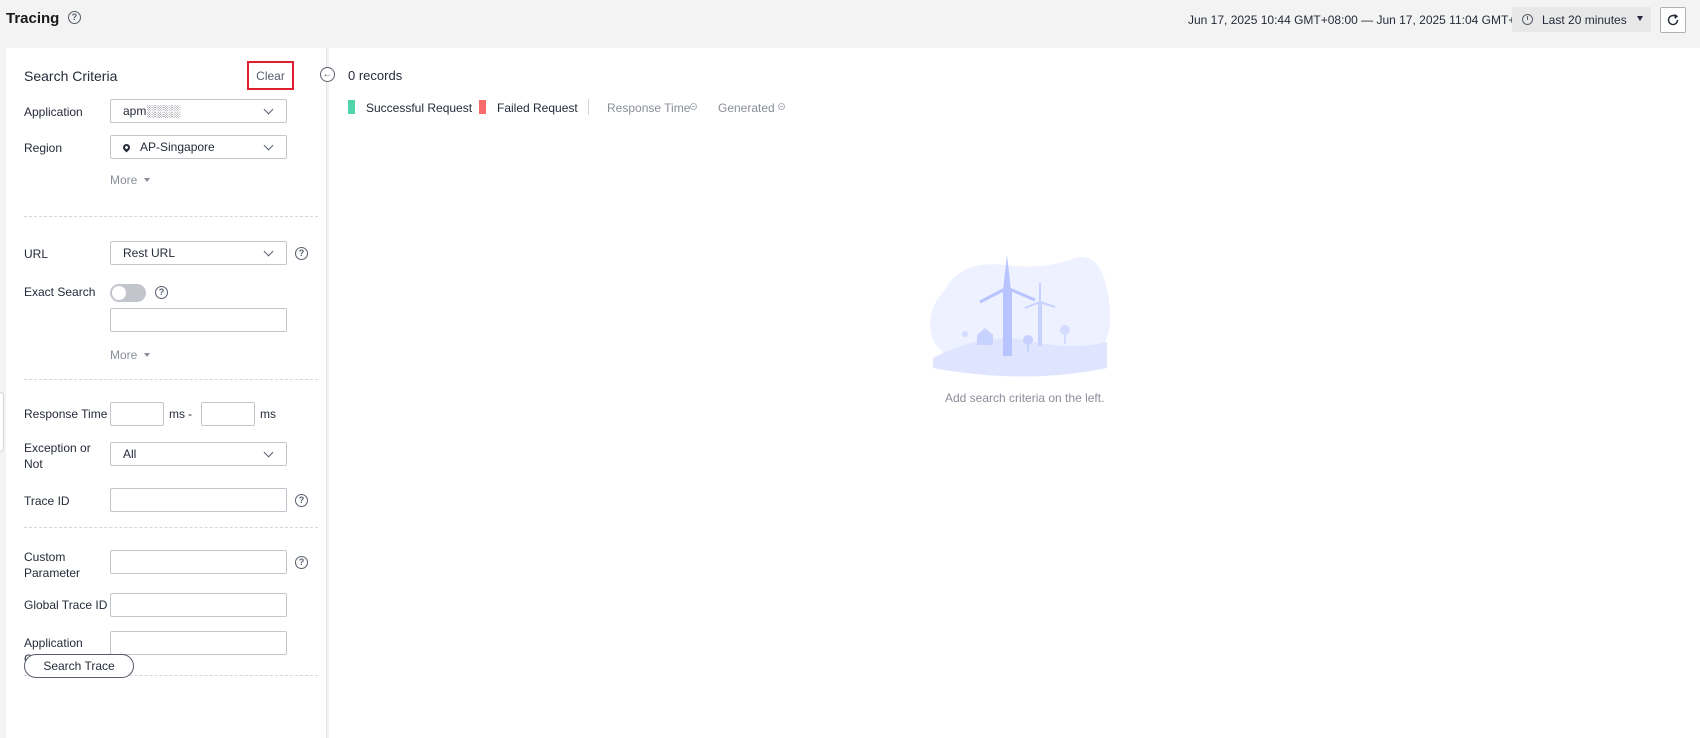 The image size is (1700, 738). Describe the element at coordinates (375, 75) in the screenshot. I see `records-count: 0 records` at that location.